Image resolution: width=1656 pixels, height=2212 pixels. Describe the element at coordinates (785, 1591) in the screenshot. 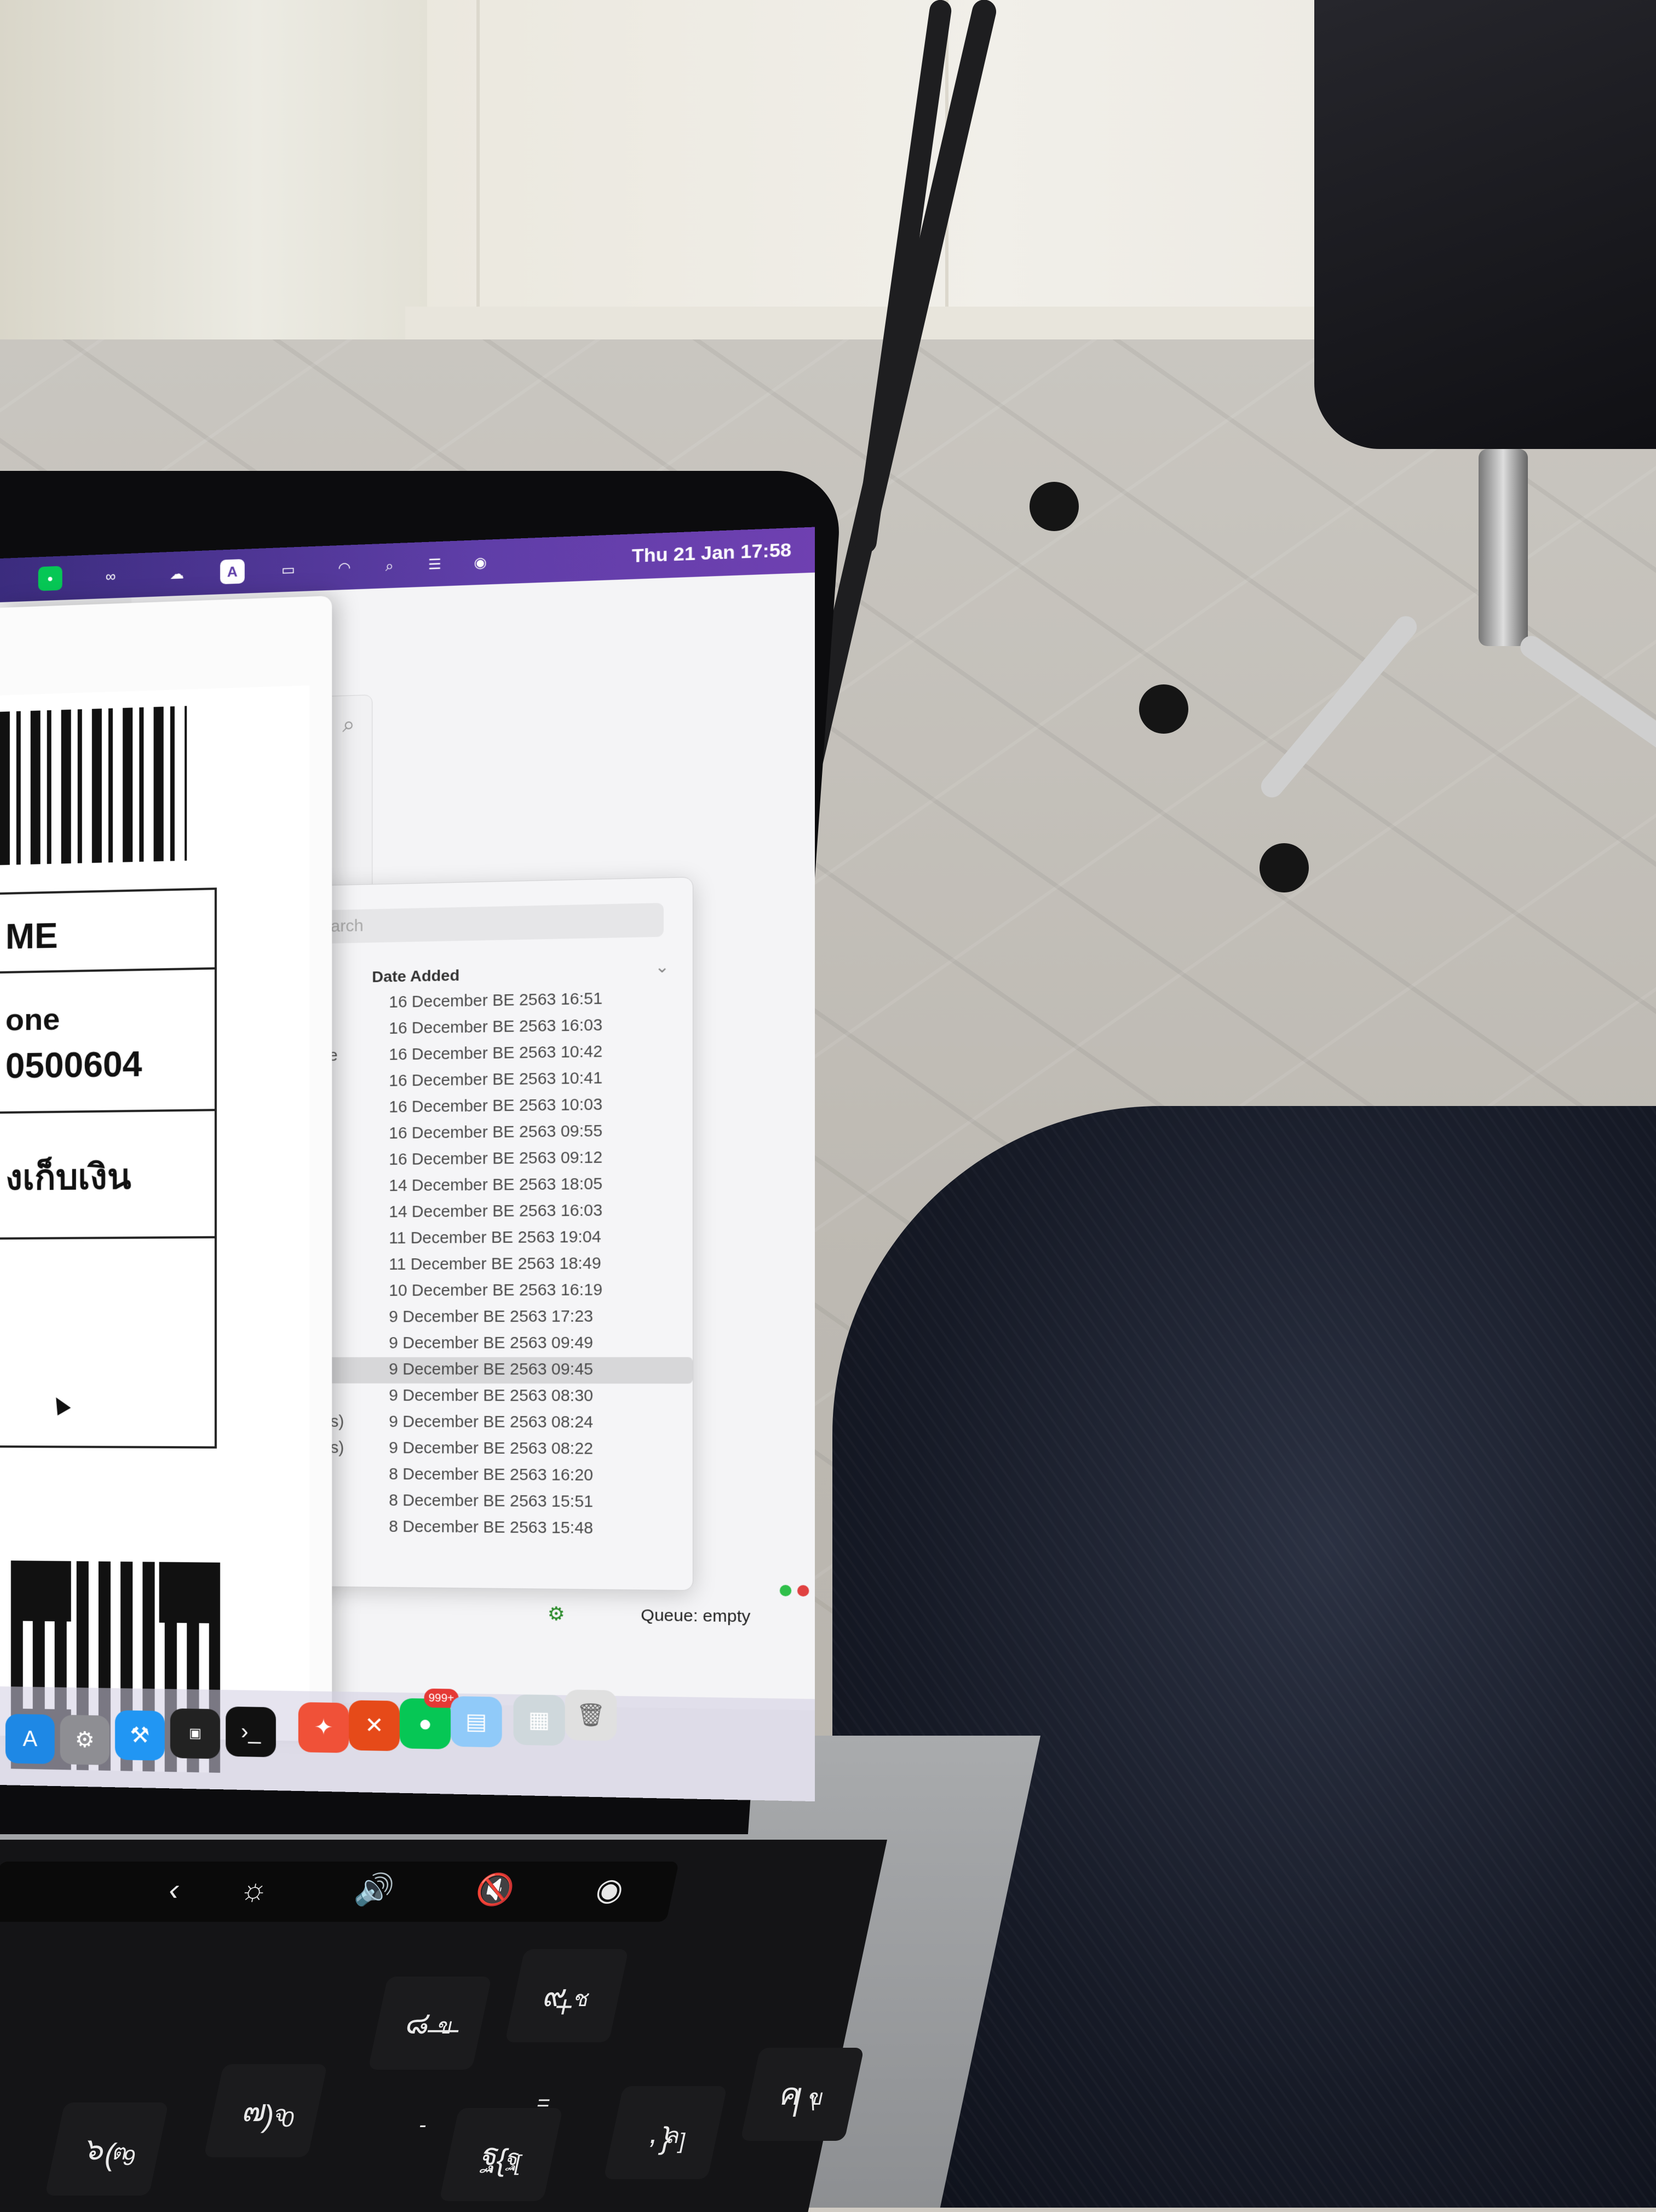

I see `status-dot-green` at that location.